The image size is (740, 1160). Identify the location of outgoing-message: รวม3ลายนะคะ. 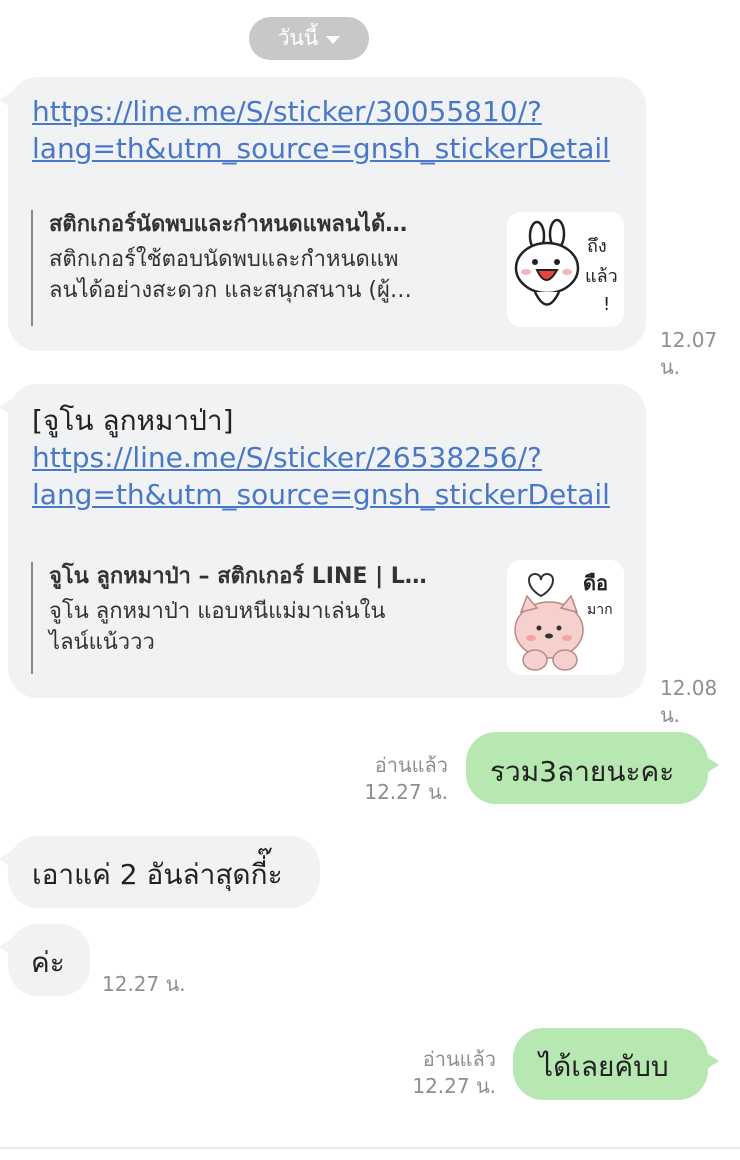
(592, 768).